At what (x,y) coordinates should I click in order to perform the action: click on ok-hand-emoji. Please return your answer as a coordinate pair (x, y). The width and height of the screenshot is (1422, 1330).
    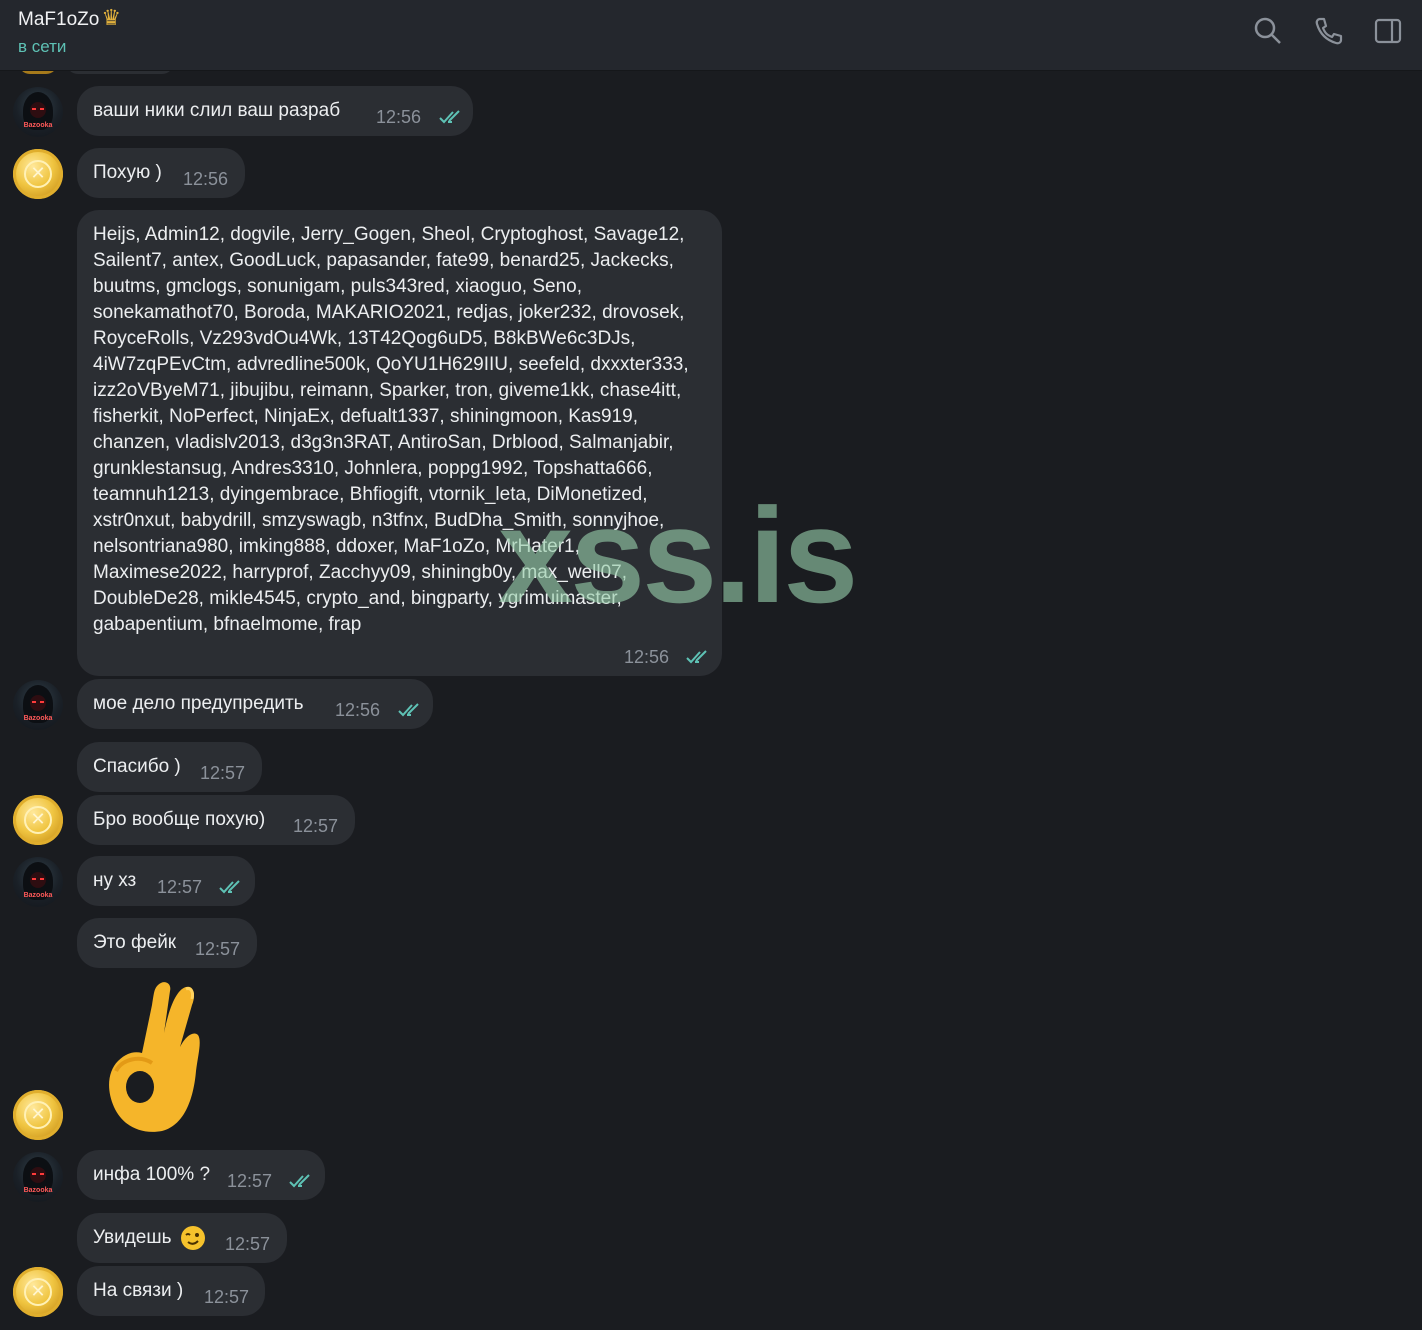
    Looking at the image, I should click on (160, 1060).